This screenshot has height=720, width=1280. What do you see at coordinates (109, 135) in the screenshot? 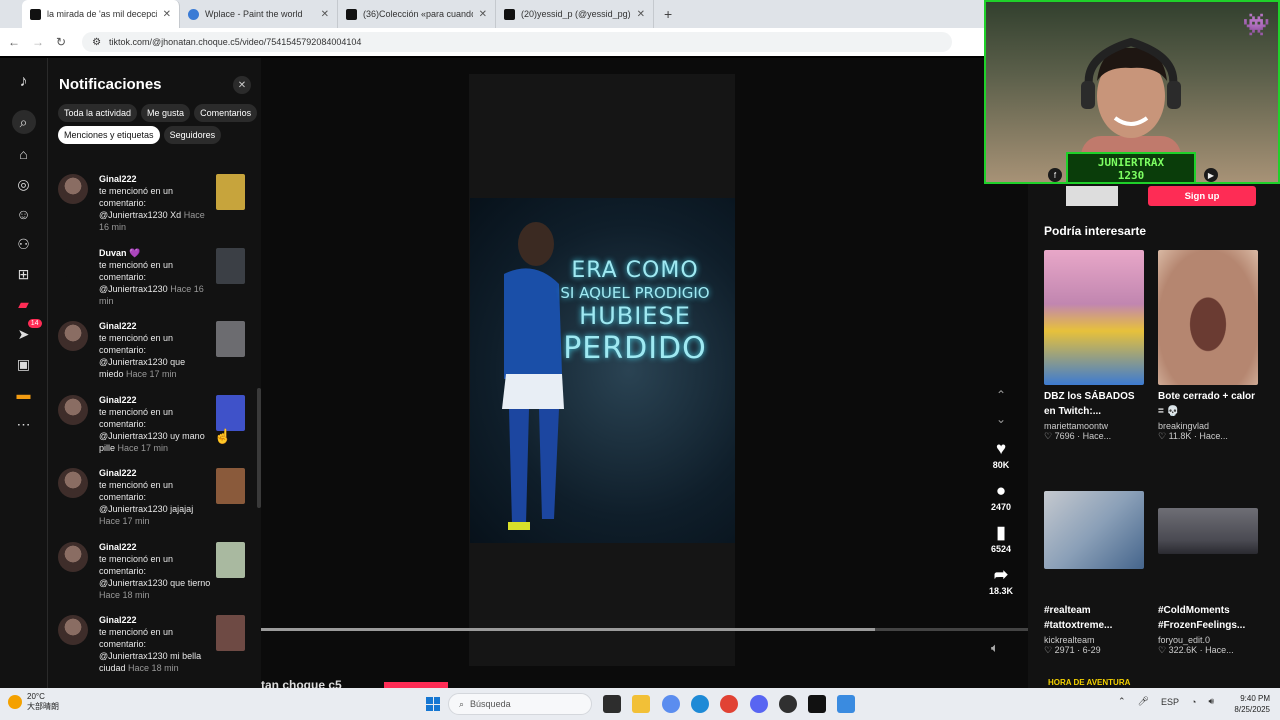
I see `filter-chip-mentions: Menciones y etiquetas` at bounding box center [109, 135].